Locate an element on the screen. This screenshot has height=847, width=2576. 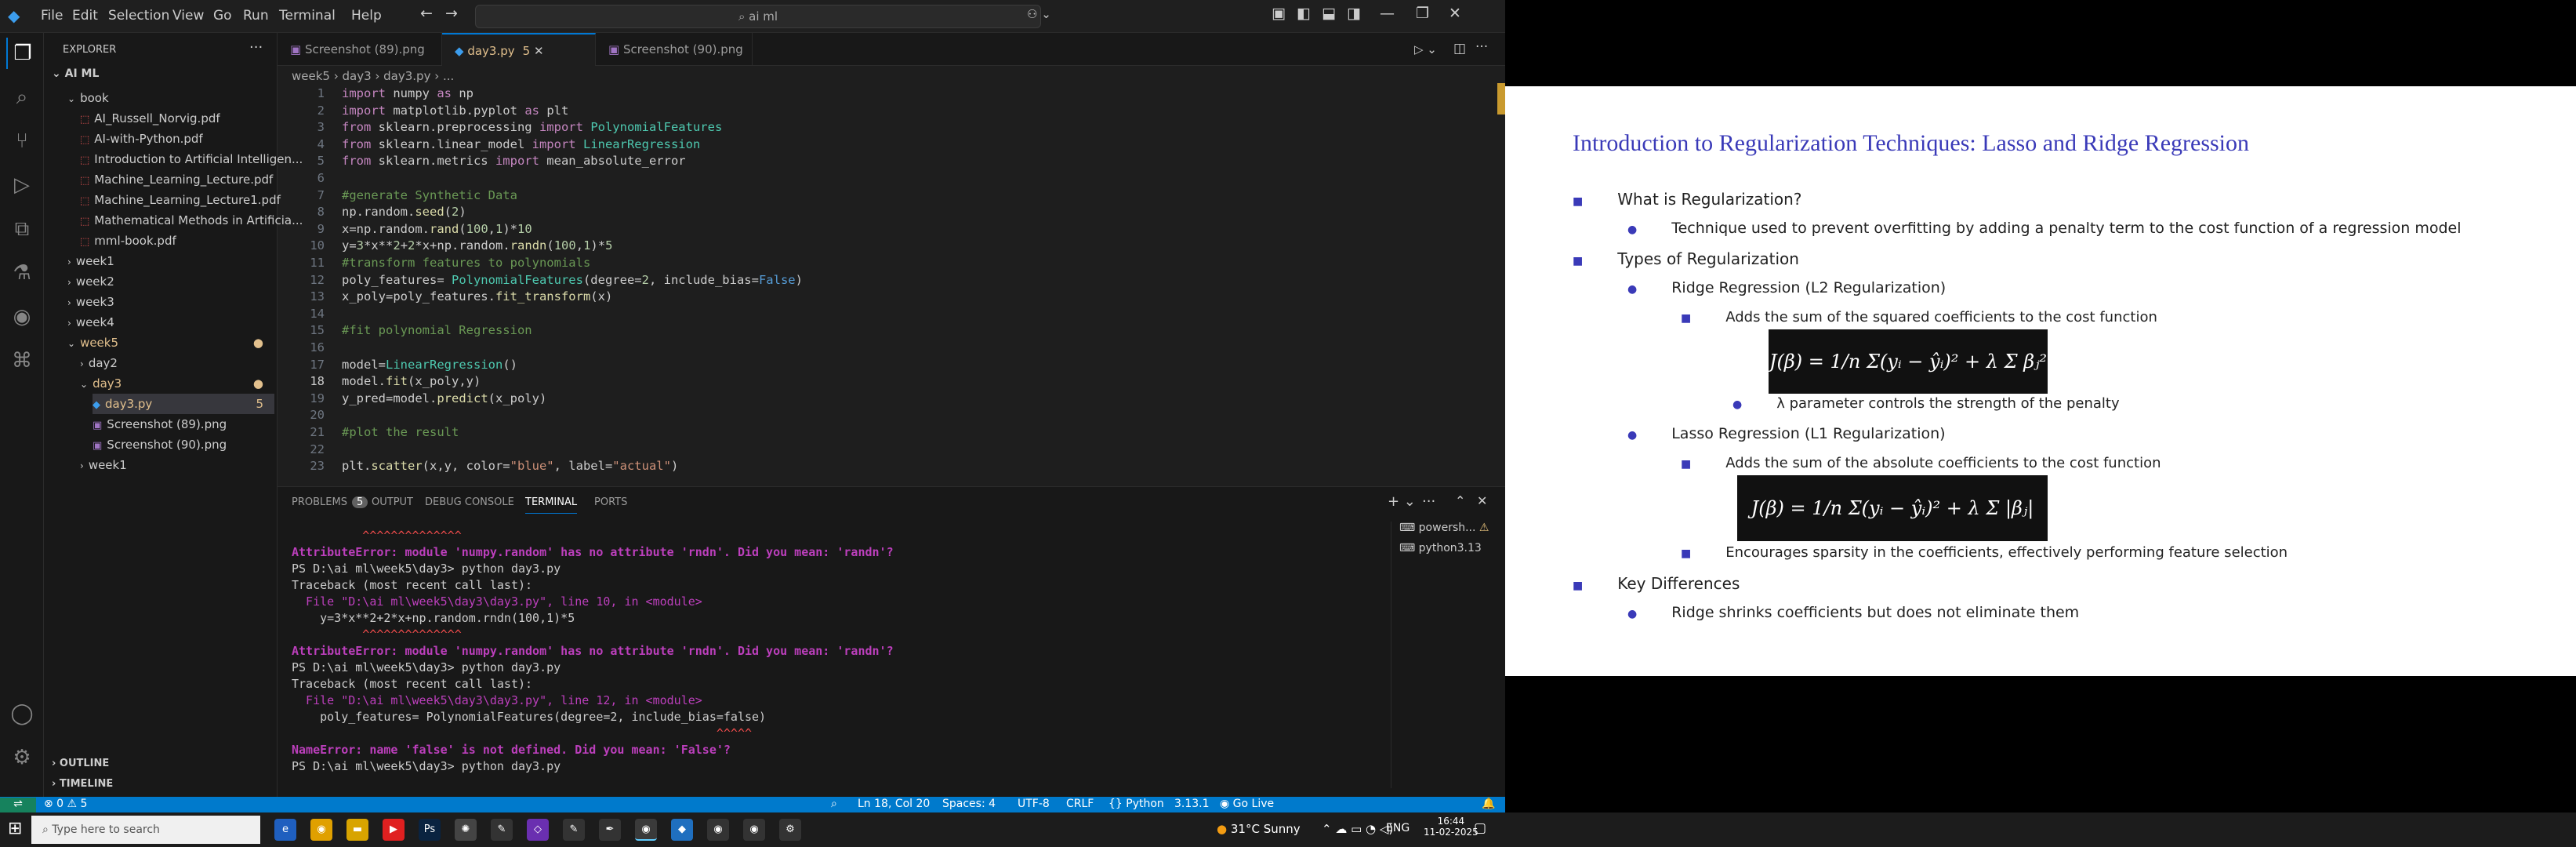
tree-item: ▣ Screenshot (89).png is located at coordinates (183, 424).